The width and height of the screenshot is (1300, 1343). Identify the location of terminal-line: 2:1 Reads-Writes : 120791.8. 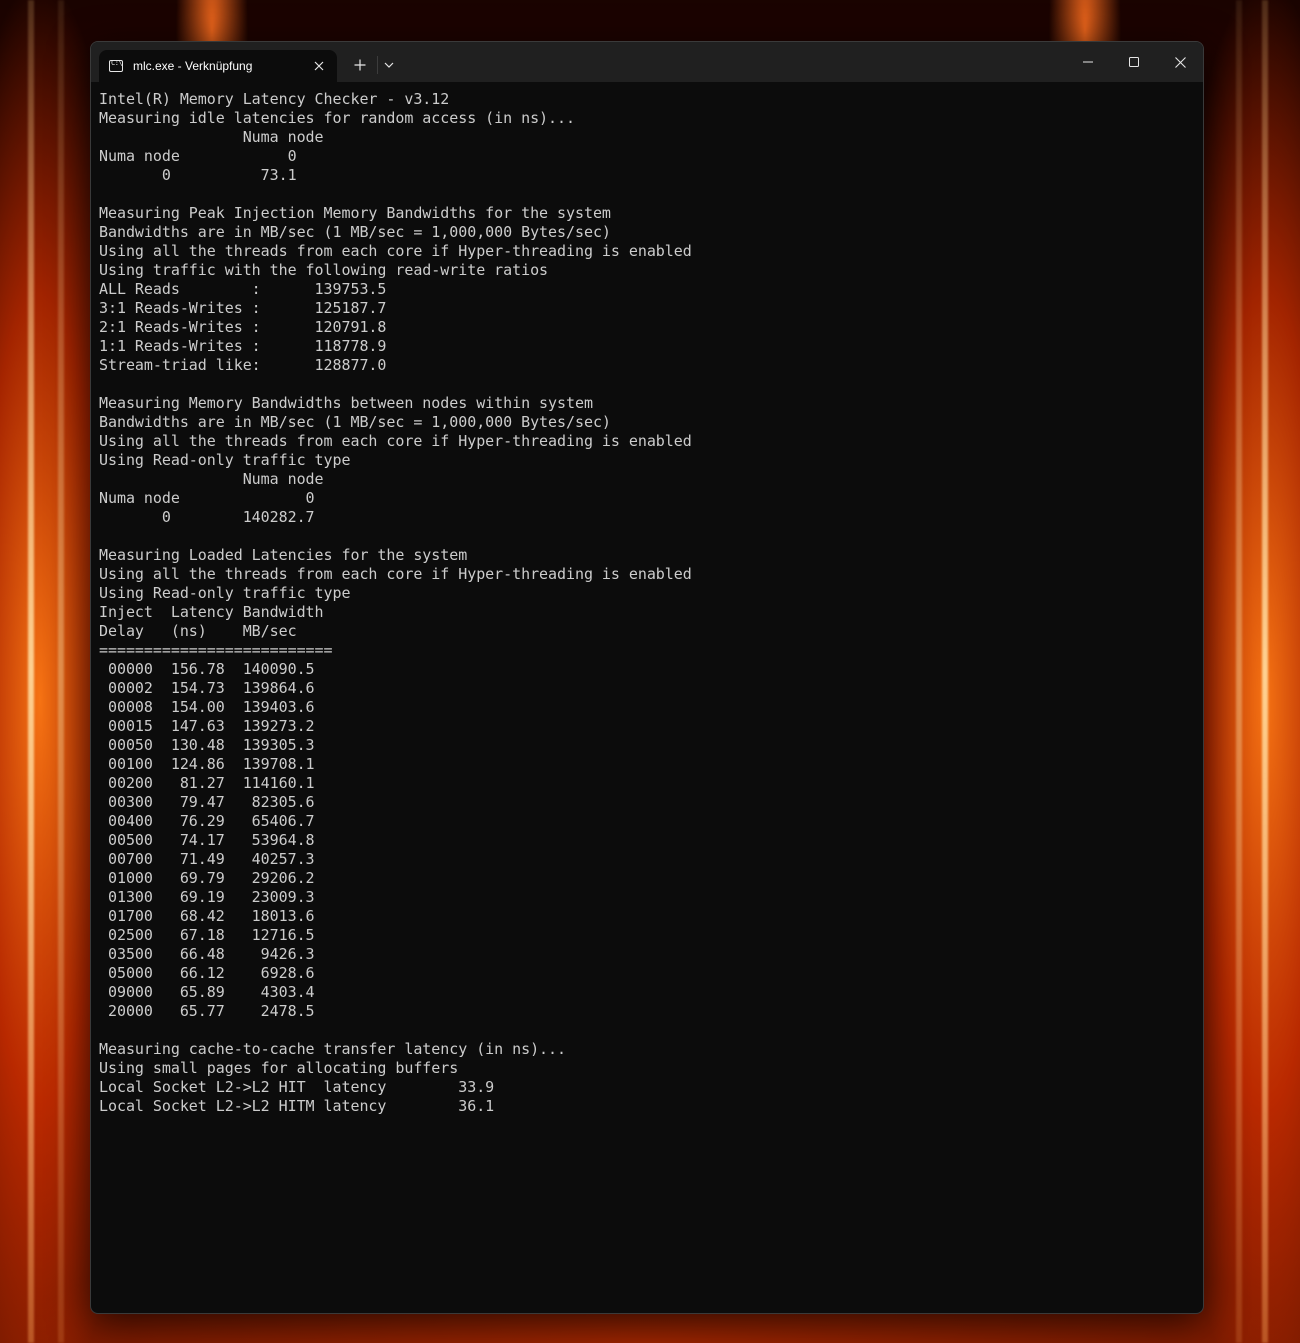
(243, 327).